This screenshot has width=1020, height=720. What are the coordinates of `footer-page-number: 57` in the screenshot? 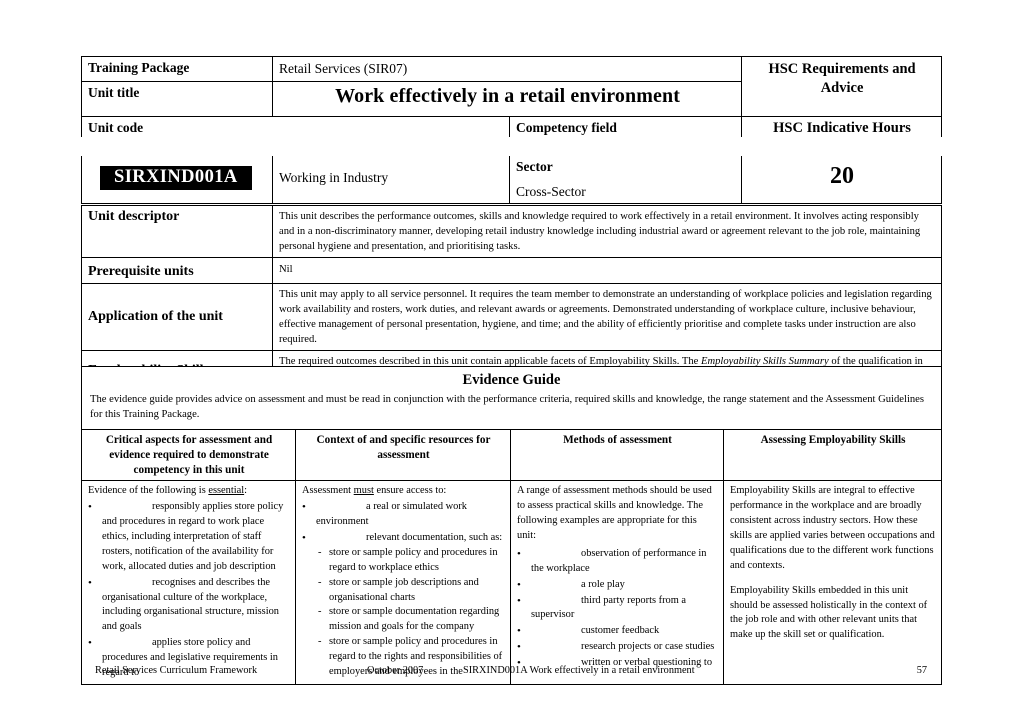 It's located at (921, 670).